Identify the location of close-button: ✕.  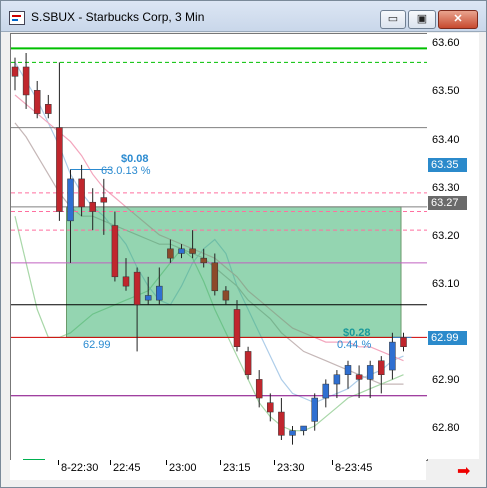
(458, 19).